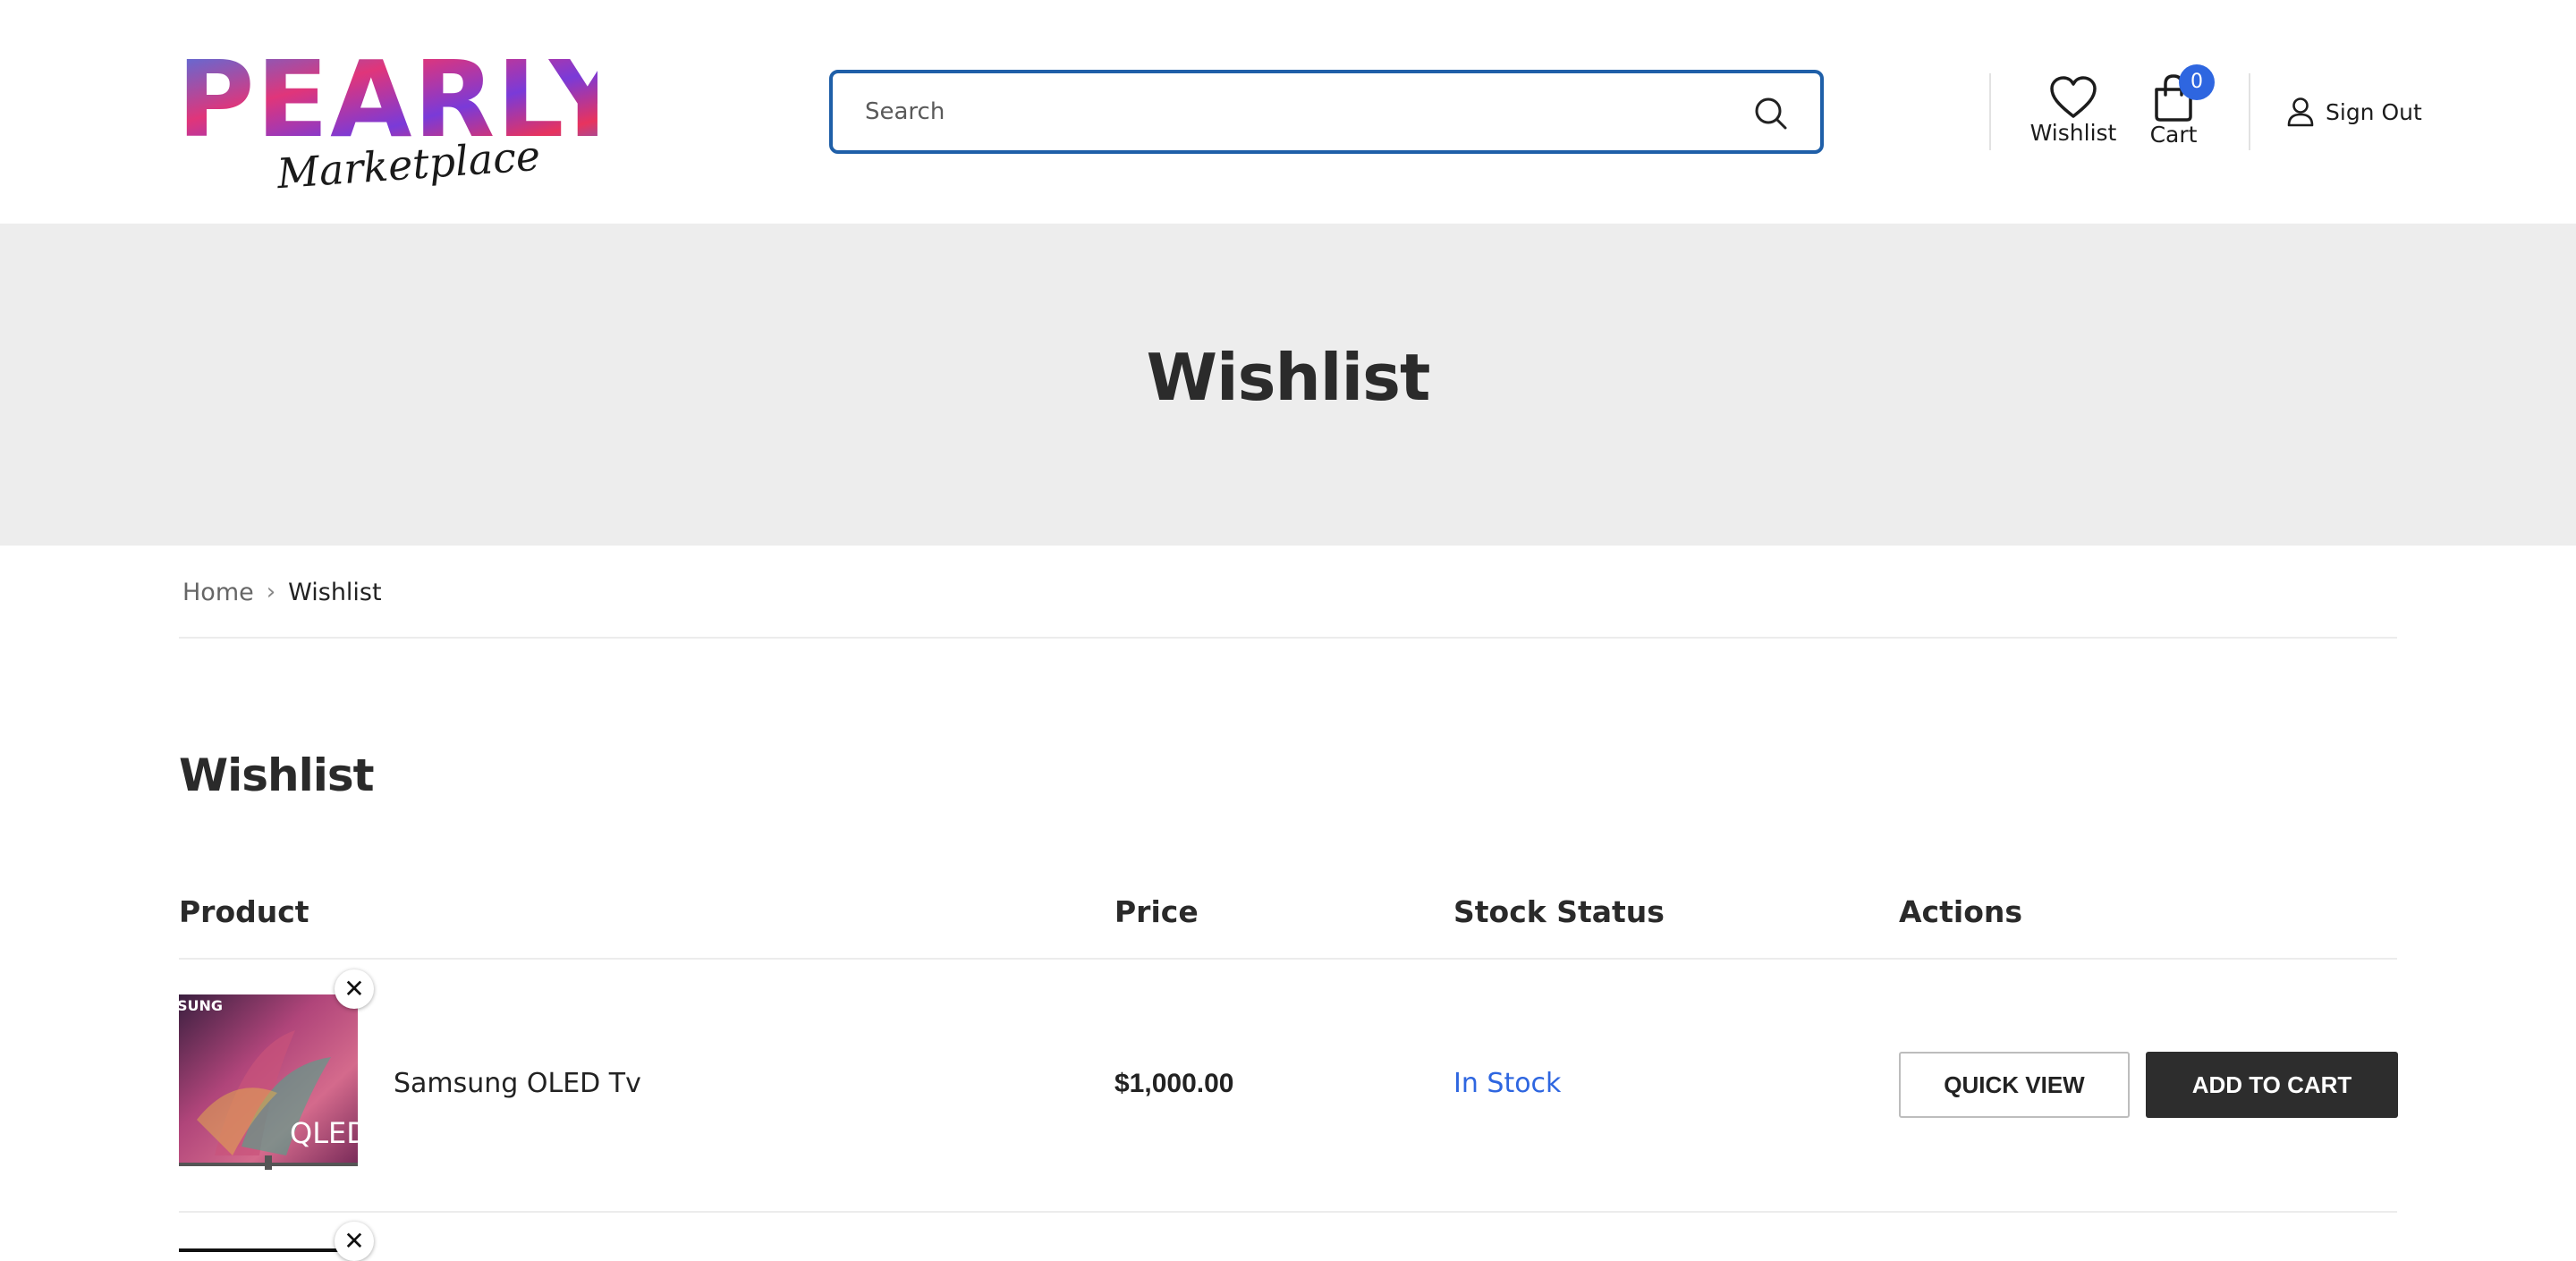  I want to click on sign-out-link: Sign Out, so click(2354, 112).